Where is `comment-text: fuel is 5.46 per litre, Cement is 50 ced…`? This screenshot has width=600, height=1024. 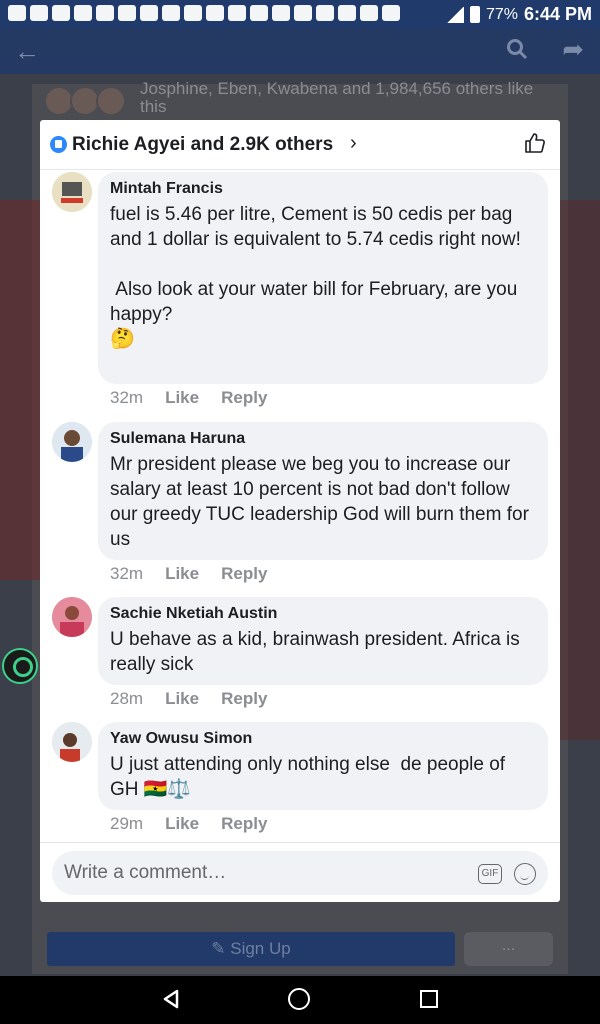 comment-text: fuel is 5.46 per litre, Cement is 50 ced… is located at coordinates (315, 264).